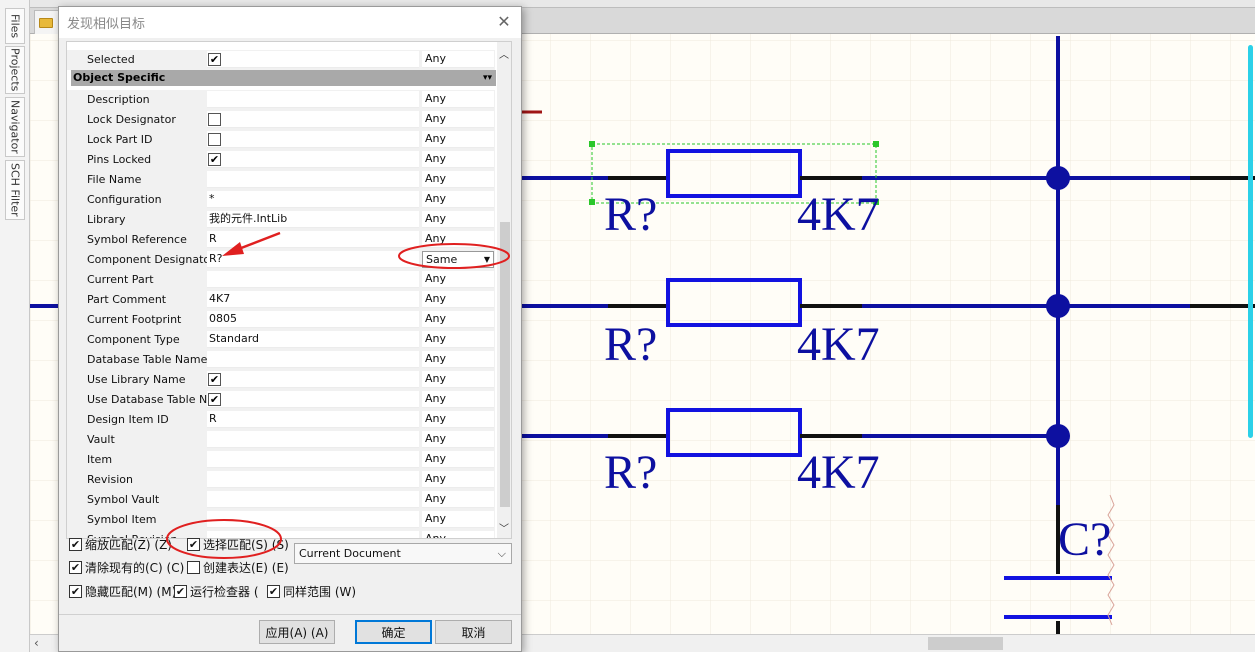 Image resolution: width=1255 pixels, height=652 pixels. I want to click on row-value: 我的元件.IntLib, so click(313, 219).